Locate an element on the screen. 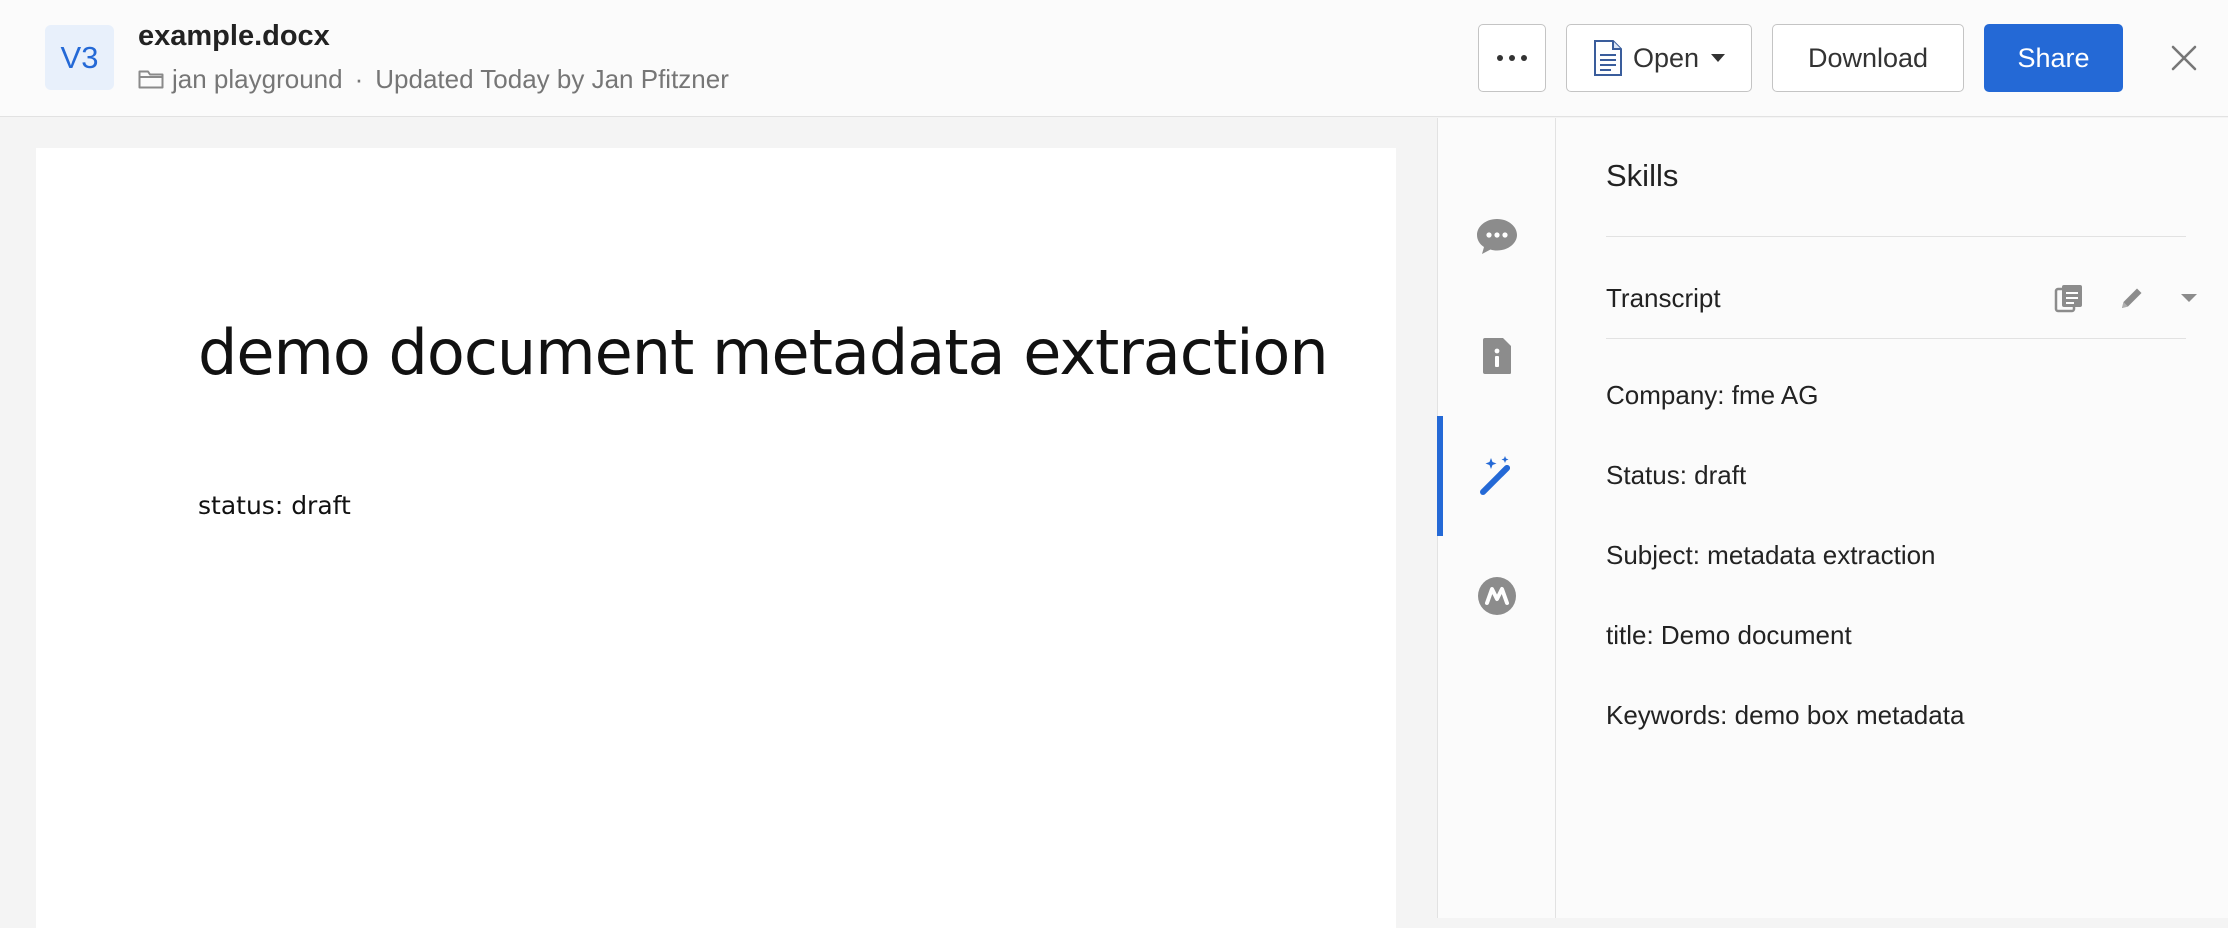  ellipsis-icon is located at coordinates (1512, 58).